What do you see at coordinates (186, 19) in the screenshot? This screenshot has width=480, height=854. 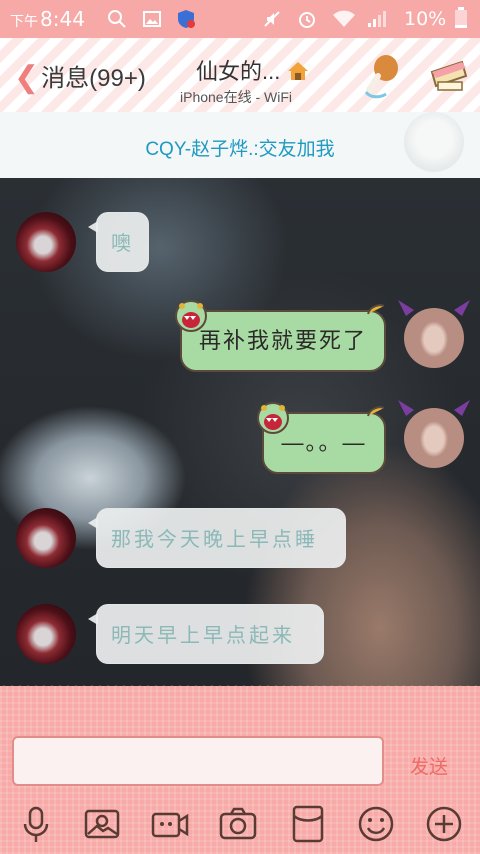 I see `shield-icon` at bounding box center [186, 19].